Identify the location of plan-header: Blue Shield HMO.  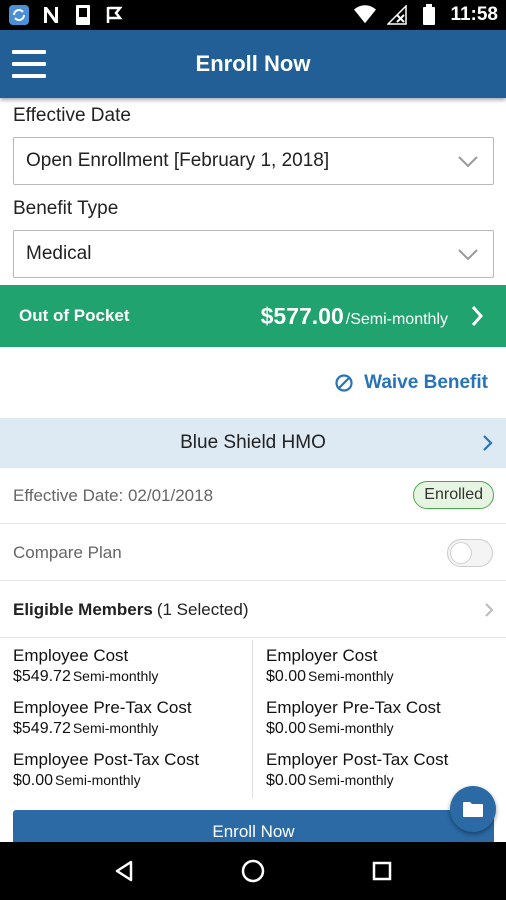
(253, 443).